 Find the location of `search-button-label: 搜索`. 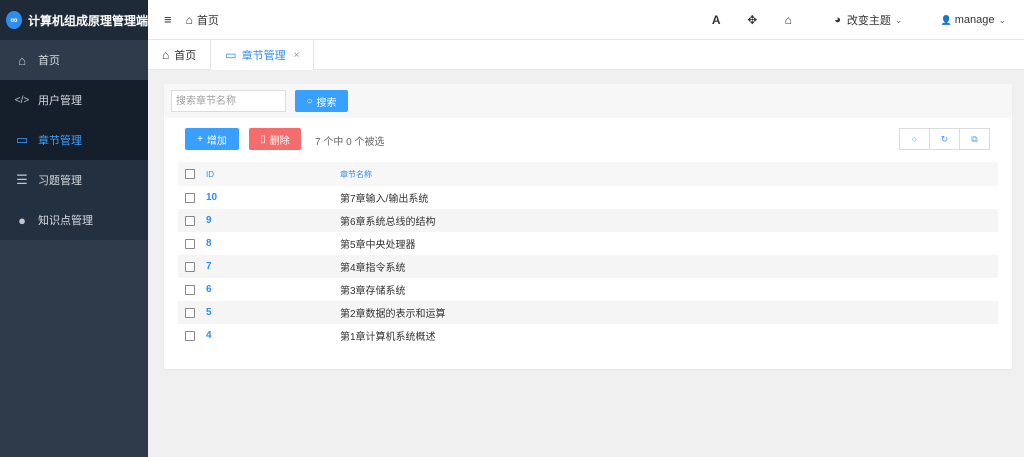

search-button-label: 搜索 is located at coordinates (326, 103).